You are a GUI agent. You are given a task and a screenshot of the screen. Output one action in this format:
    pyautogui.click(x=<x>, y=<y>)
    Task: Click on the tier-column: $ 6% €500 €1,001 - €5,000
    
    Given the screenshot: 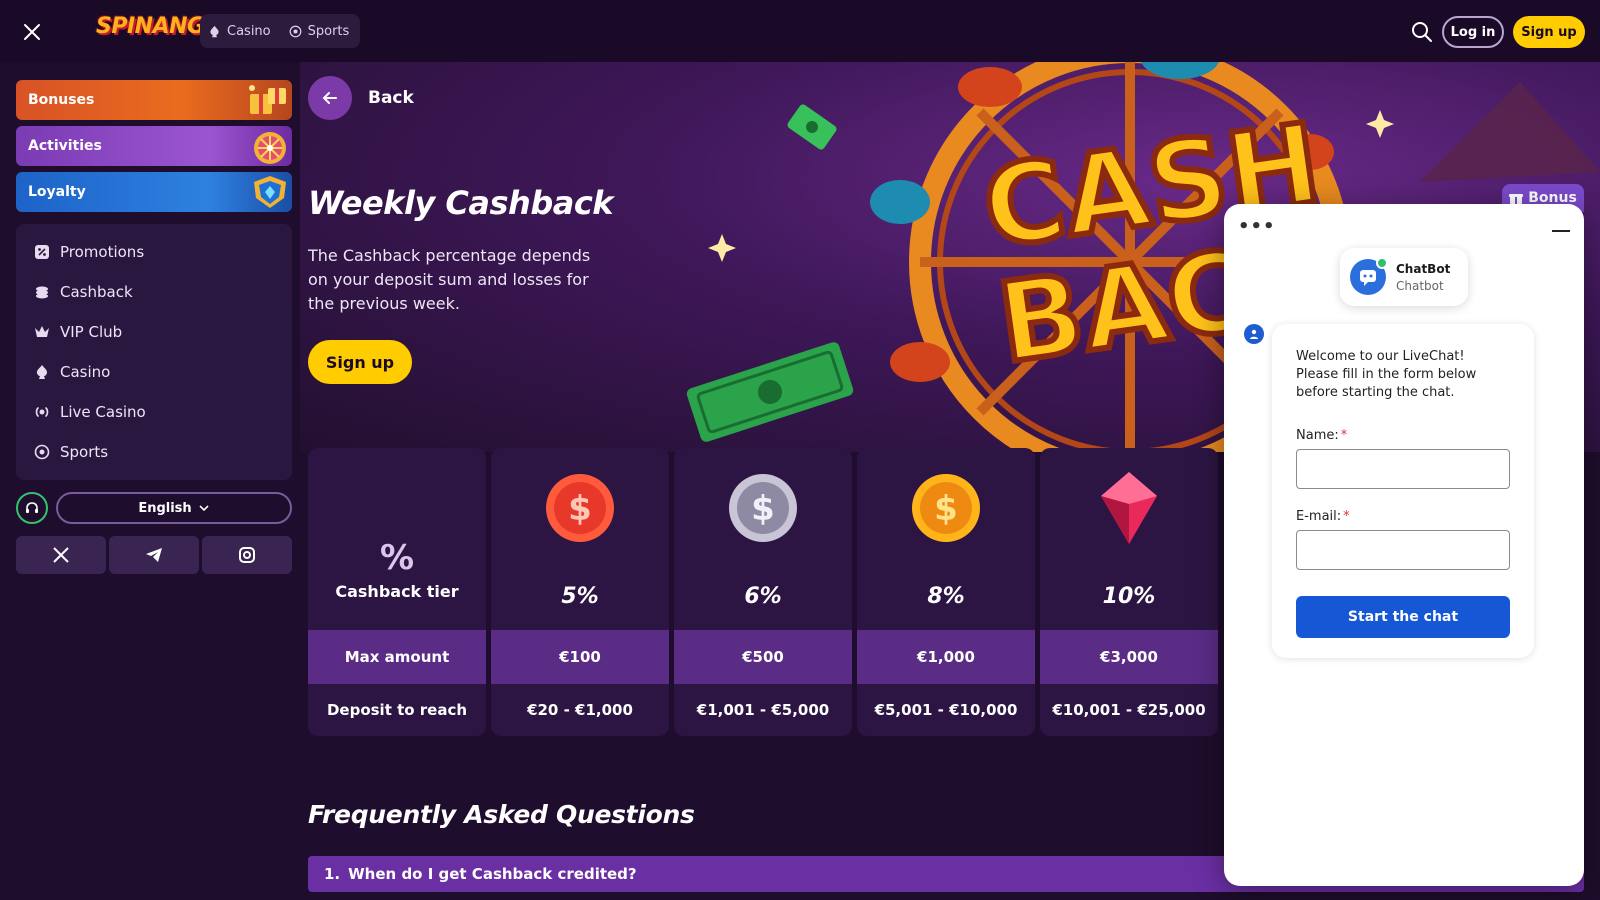 What is the action you would take?
    pyautogui.click(x=763, y=592)
    